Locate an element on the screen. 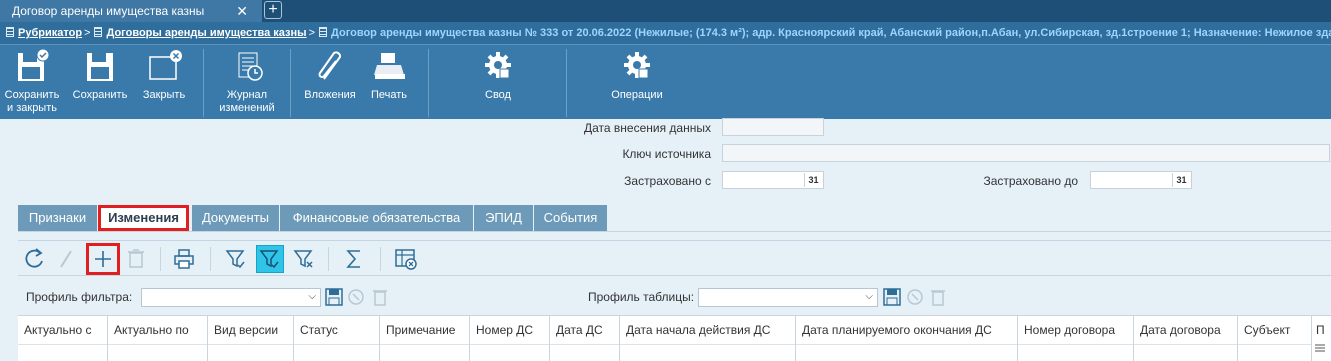  print-button: Печать is located at coordinates (389, 82).